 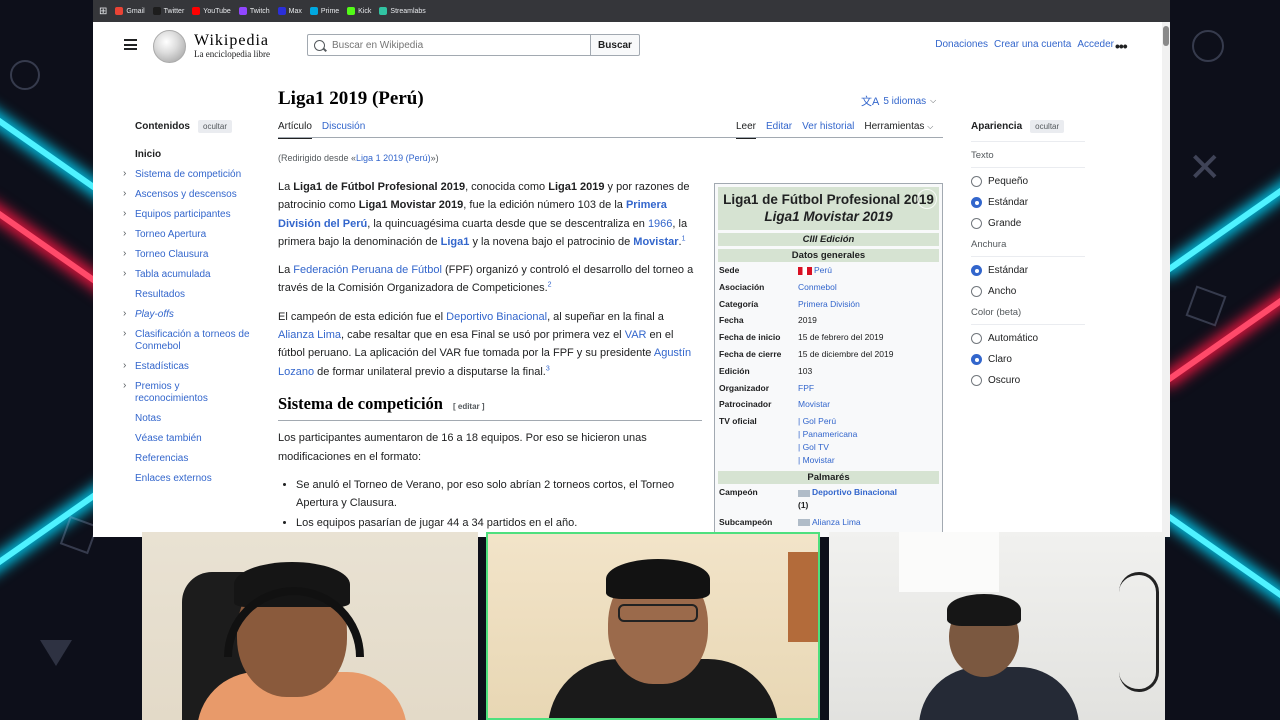 What do you see at coordinates (161, 458) in the screenshot?
I see `toc-link: Referencias` at bounding box center [161, 458].